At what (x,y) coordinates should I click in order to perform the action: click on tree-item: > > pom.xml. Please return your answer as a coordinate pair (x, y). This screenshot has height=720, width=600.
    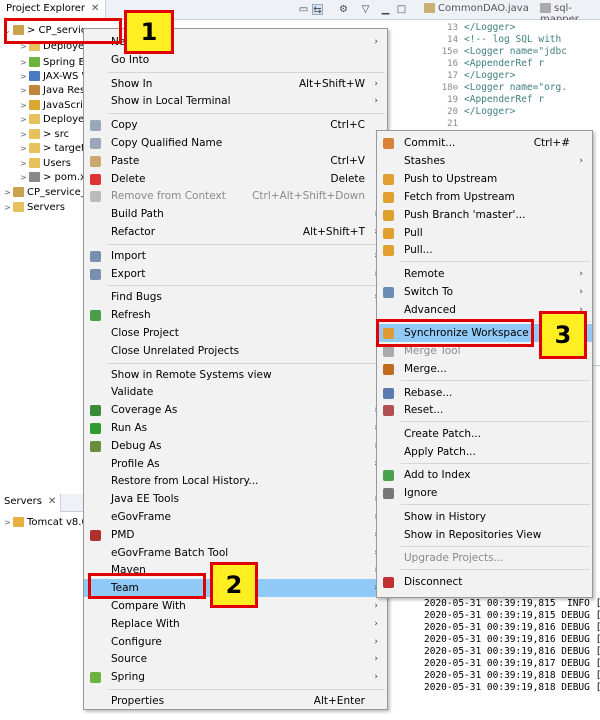
    Looking at the image, I should click on (51, 178).